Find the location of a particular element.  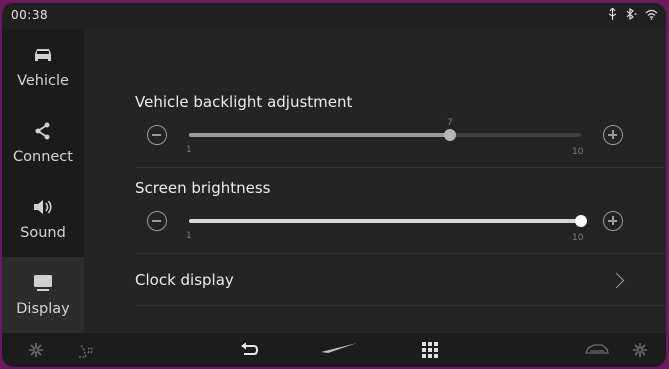

sidebar-item-sound: Sound is located at coordinates (43, 219).